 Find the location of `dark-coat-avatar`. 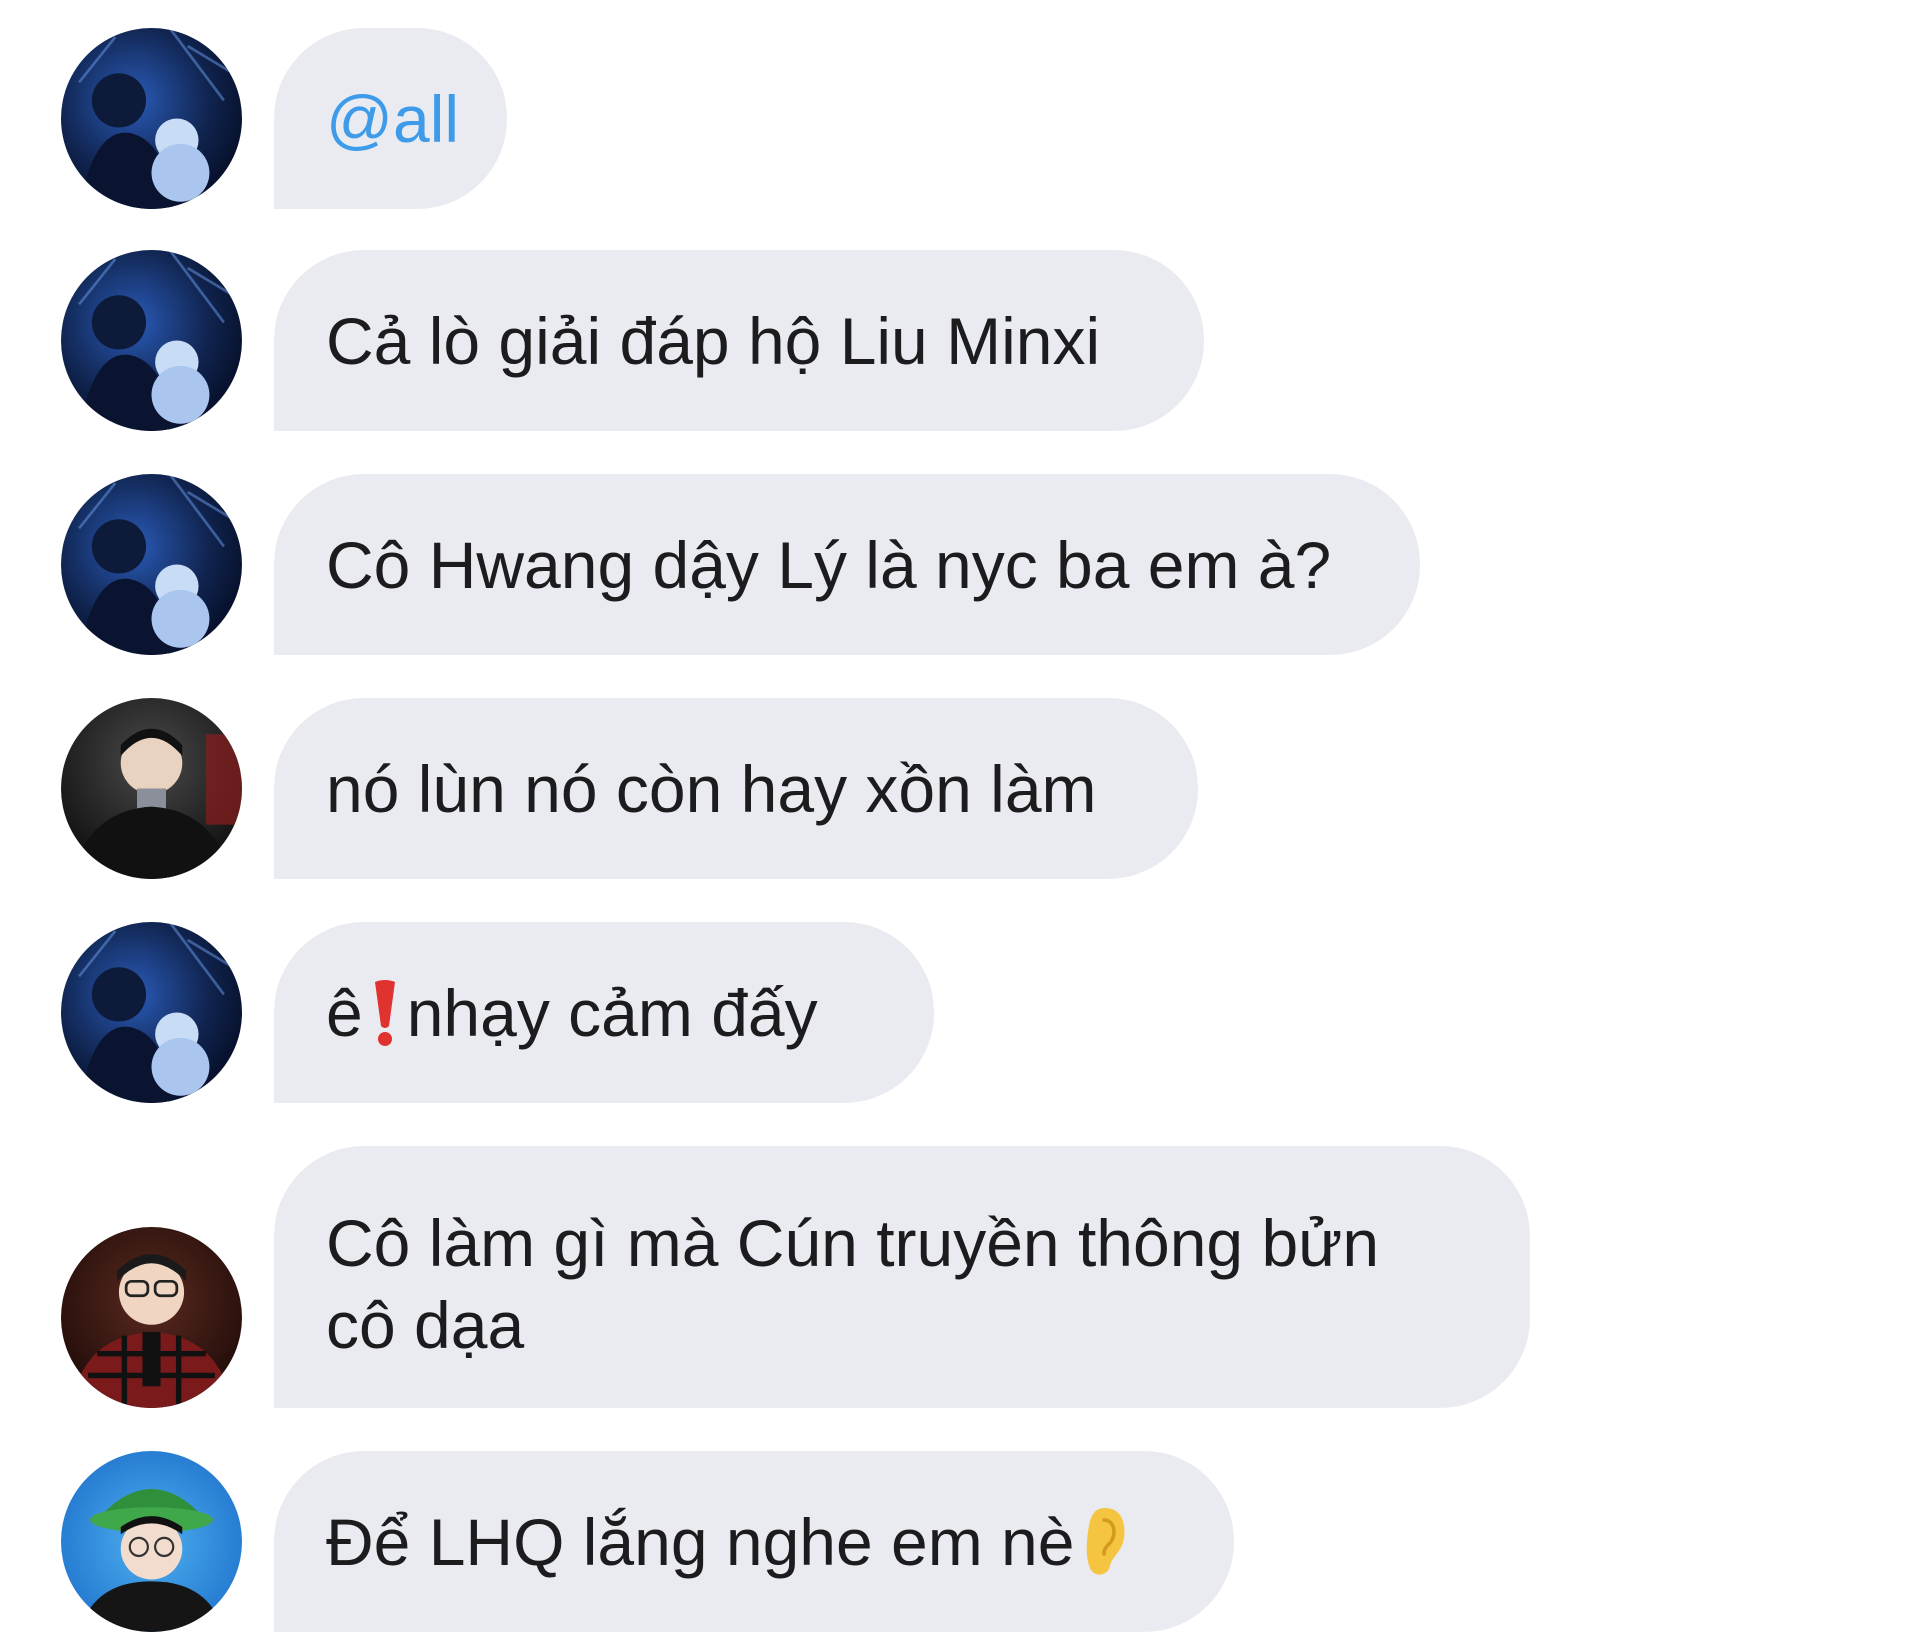

dark-coat-avatar is located at coordinates (151, 788).